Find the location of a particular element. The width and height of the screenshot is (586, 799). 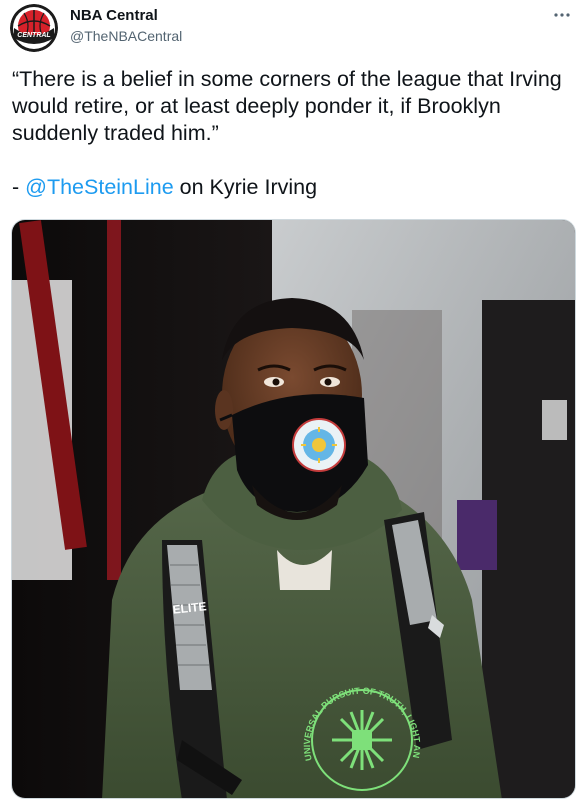

display-name: NBA Central is located at coordinates (126, 16).